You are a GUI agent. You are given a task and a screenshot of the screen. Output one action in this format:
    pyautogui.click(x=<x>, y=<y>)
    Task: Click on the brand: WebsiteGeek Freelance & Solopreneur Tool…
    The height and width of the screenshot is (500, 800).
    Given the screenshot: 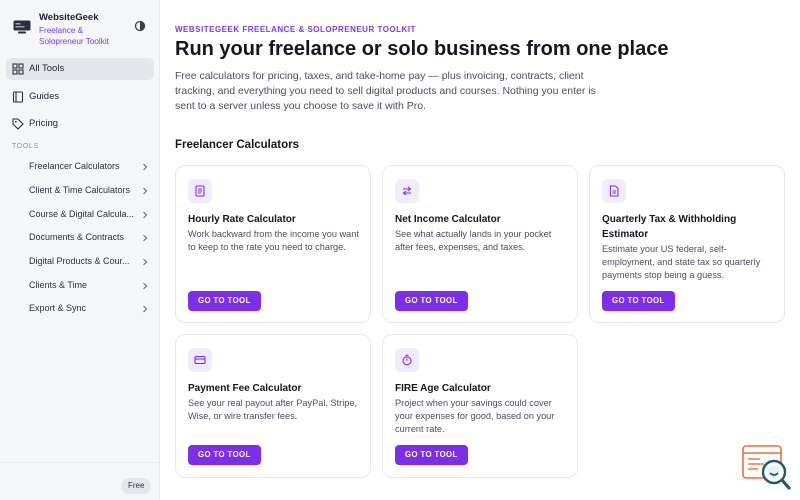 What is the action you would take?
    pyautogui.click(x=80, y=29)
    